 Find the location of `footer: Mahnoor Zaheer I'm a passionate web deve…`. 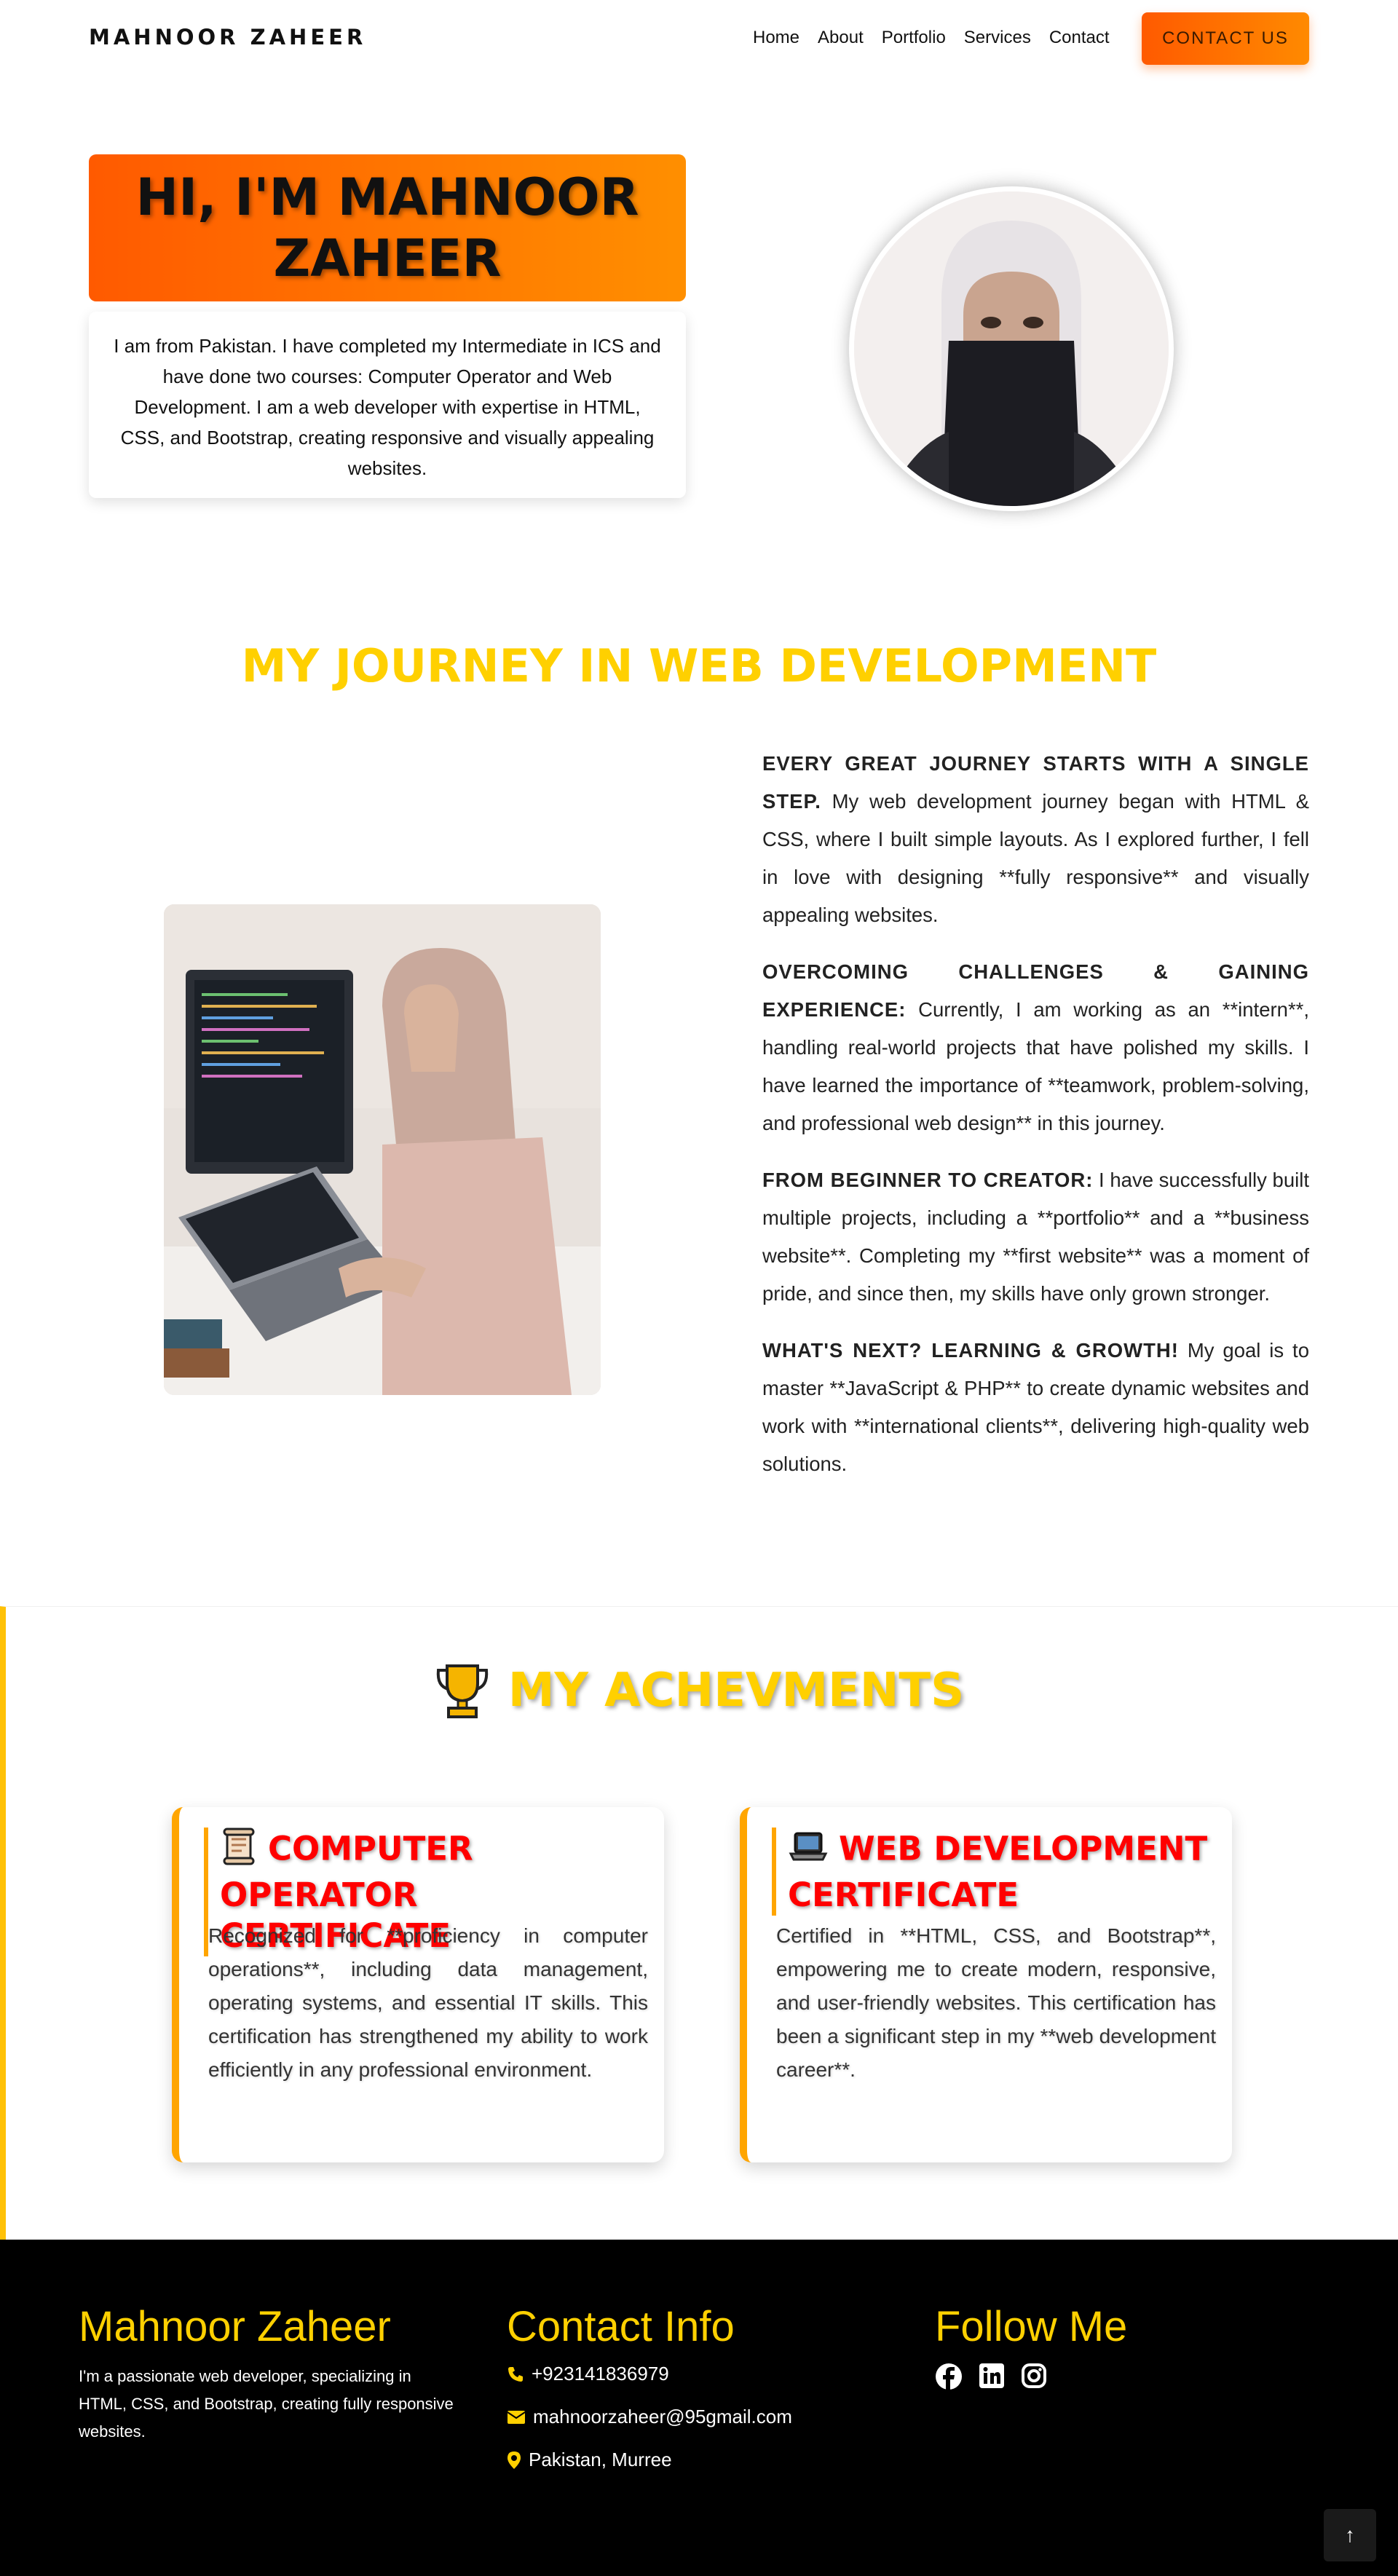

footer: Mahnoor Zaheer I'm a passionate web deve… is located at coordinates (699, 2408).